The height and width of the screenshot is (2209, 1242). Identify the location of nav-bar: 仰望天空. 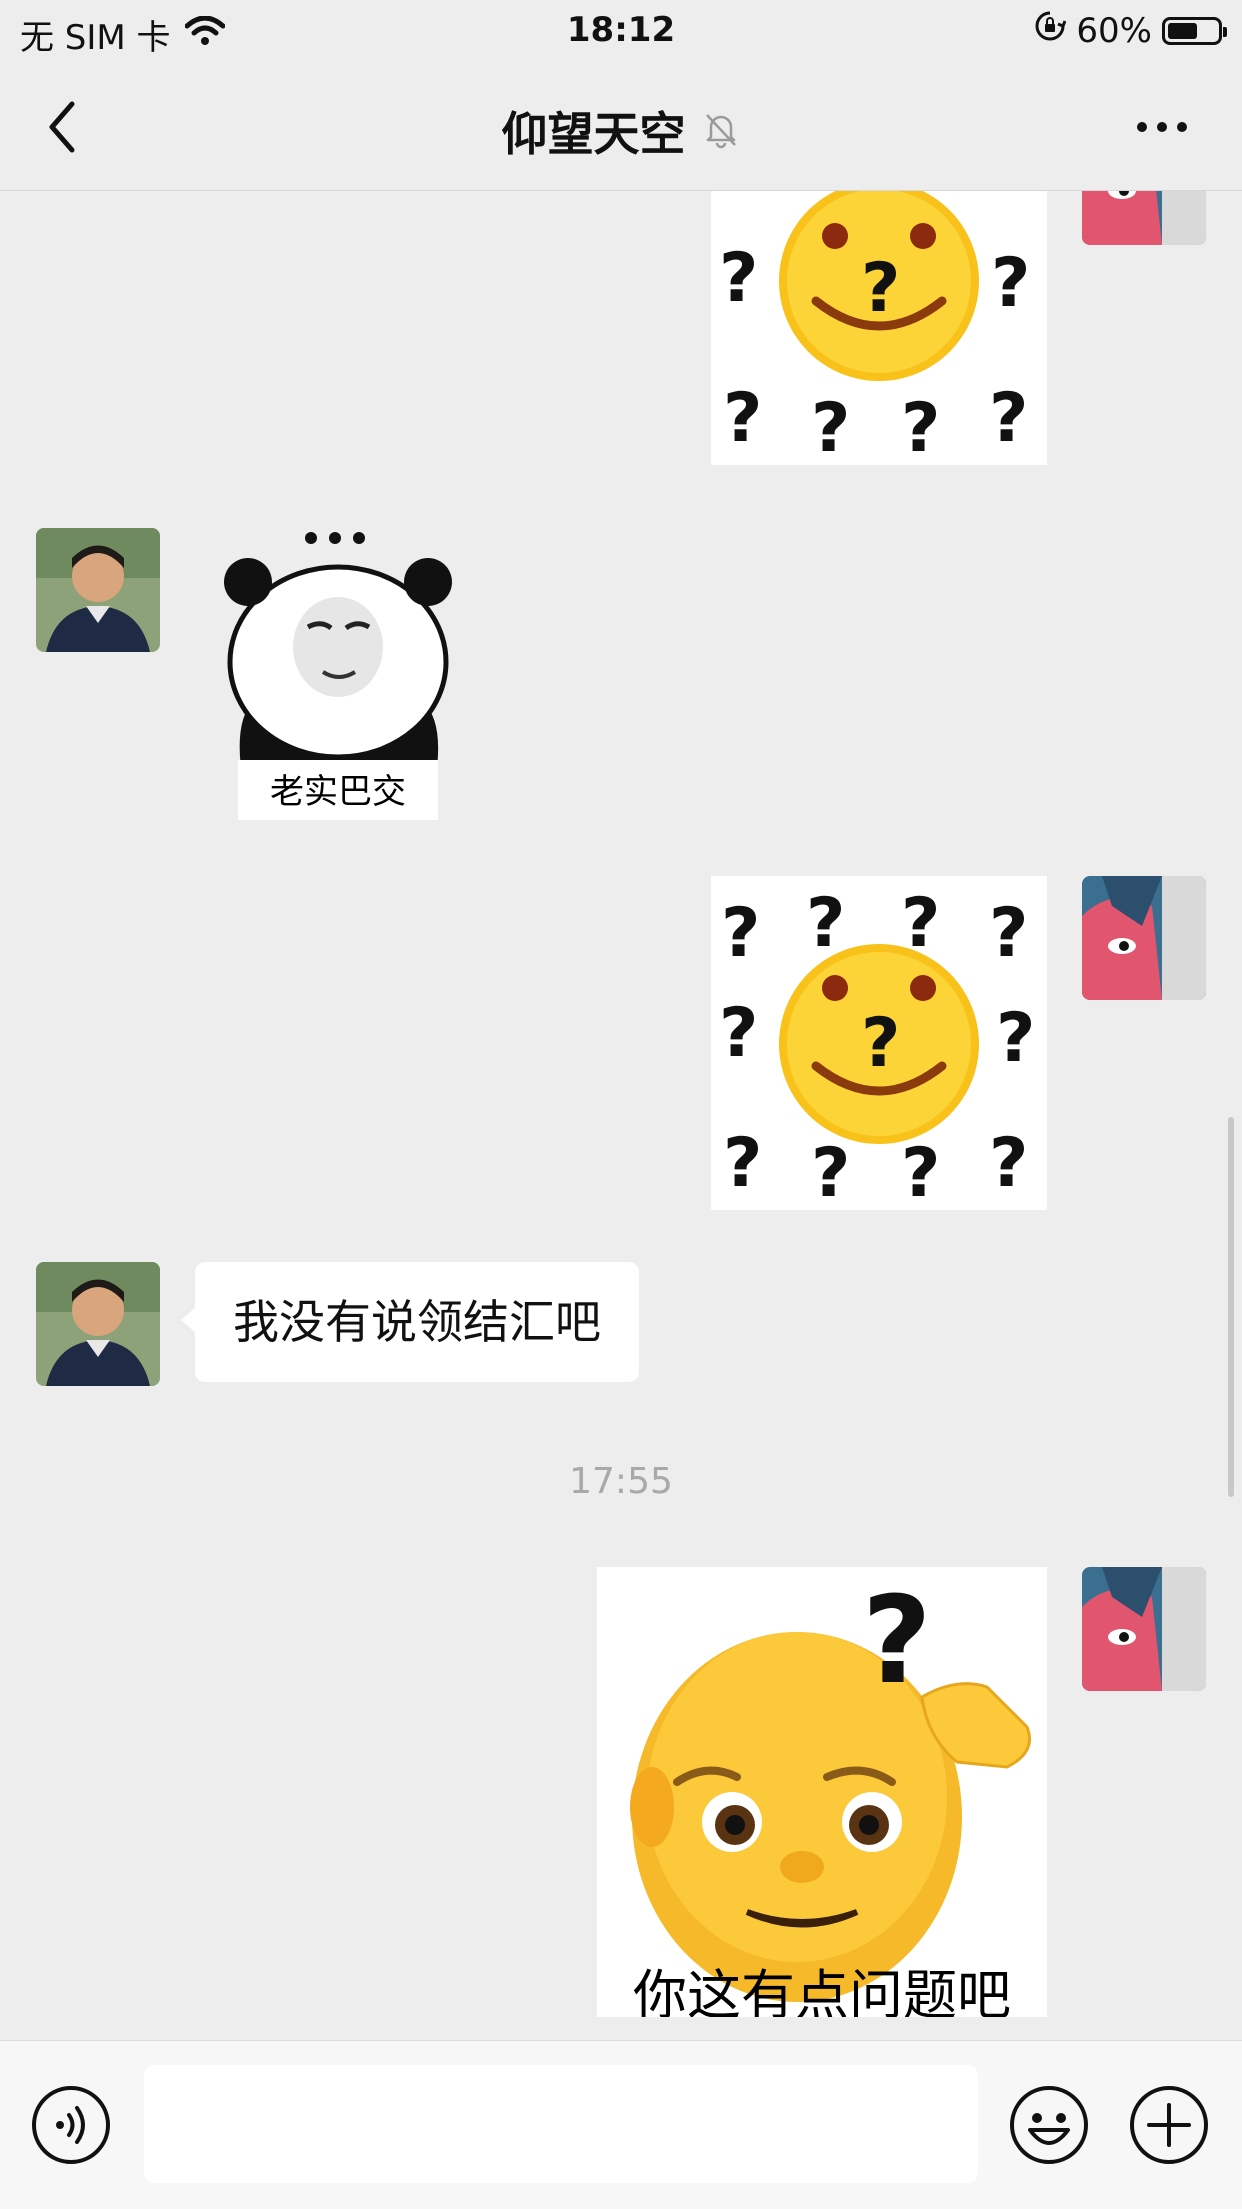
(621, 126).